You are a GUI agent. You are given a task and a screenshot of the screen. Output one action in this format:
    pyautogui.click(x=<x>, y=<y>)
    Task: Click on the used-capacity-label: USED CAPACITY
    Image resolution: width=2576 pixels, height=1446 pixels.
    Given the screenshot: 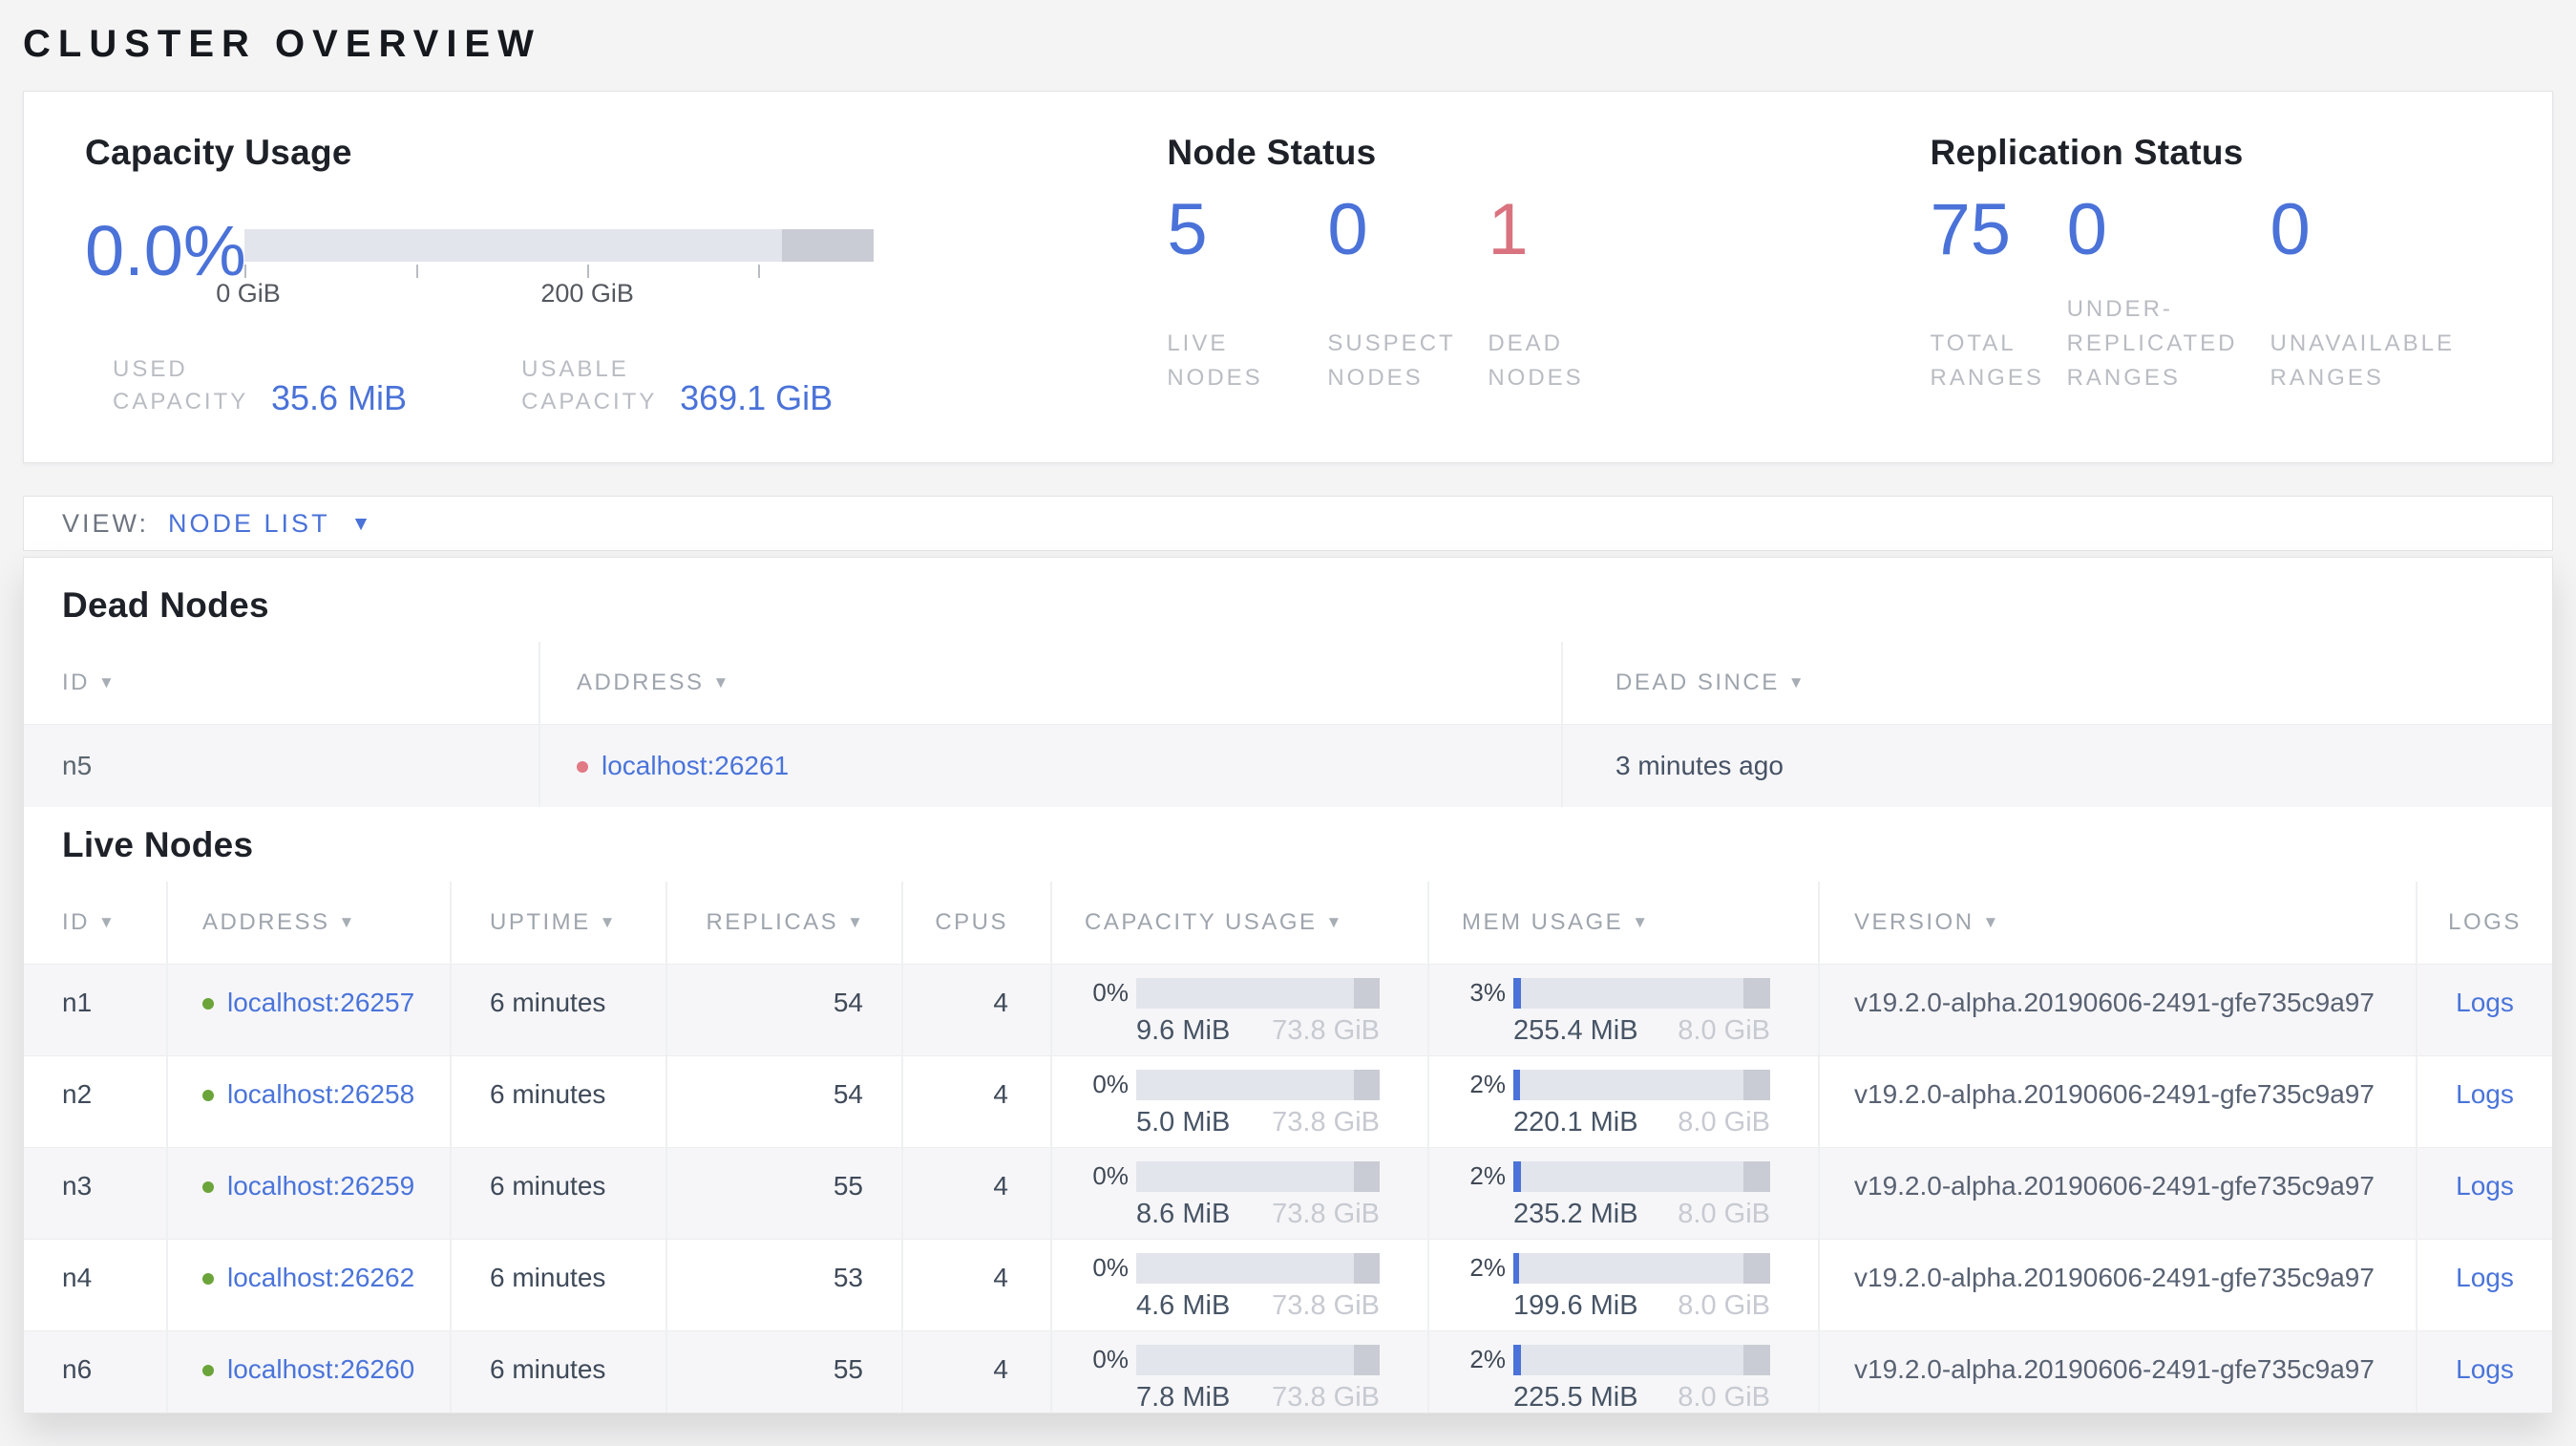 What is the action you would take?
    pyautogui.click(x=181, y=385)
    